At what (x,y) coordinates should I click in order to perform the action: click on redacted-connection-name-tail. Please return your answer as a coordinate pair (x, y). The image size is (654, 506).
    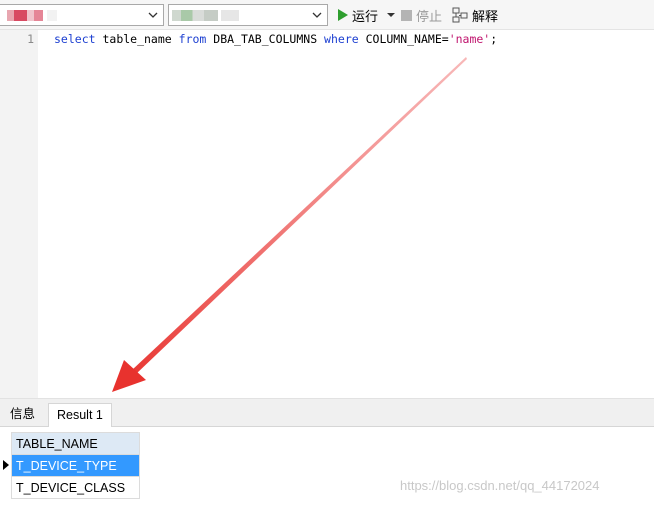
    Looking at the image, I should click on (52, 15).